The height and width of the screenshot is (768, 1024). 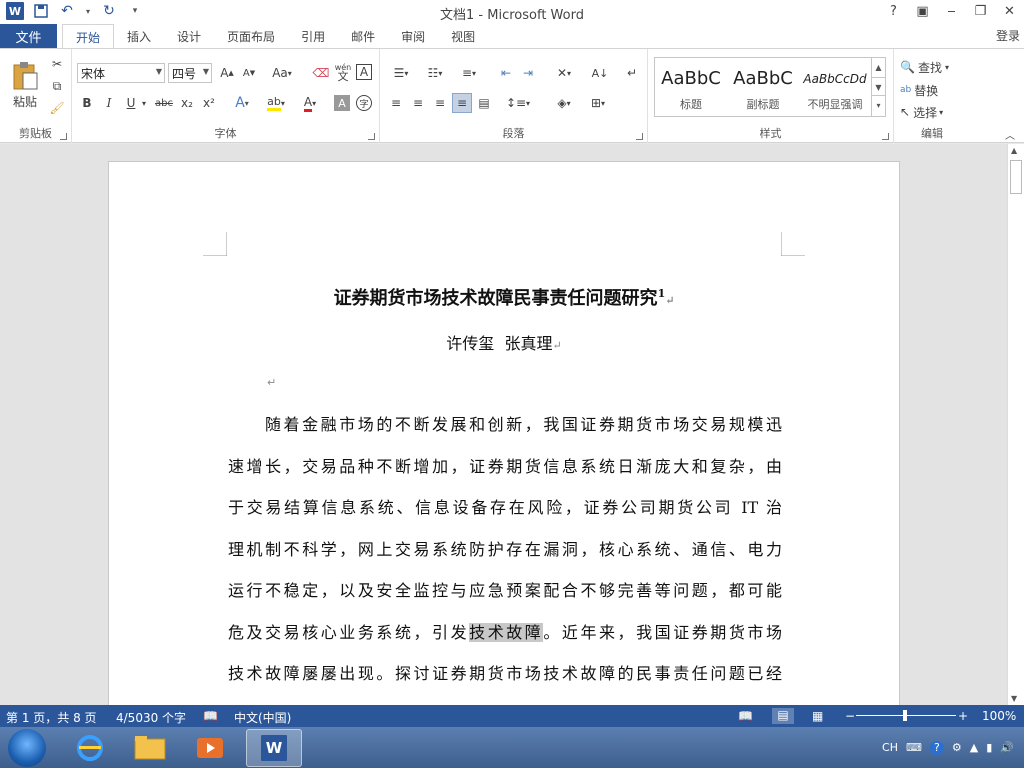 What do you see at coordinates (518, 103) in the screenshot?
I see `line-spacing-icon: ↕≡ ▾` at bounding box center [518, 103].